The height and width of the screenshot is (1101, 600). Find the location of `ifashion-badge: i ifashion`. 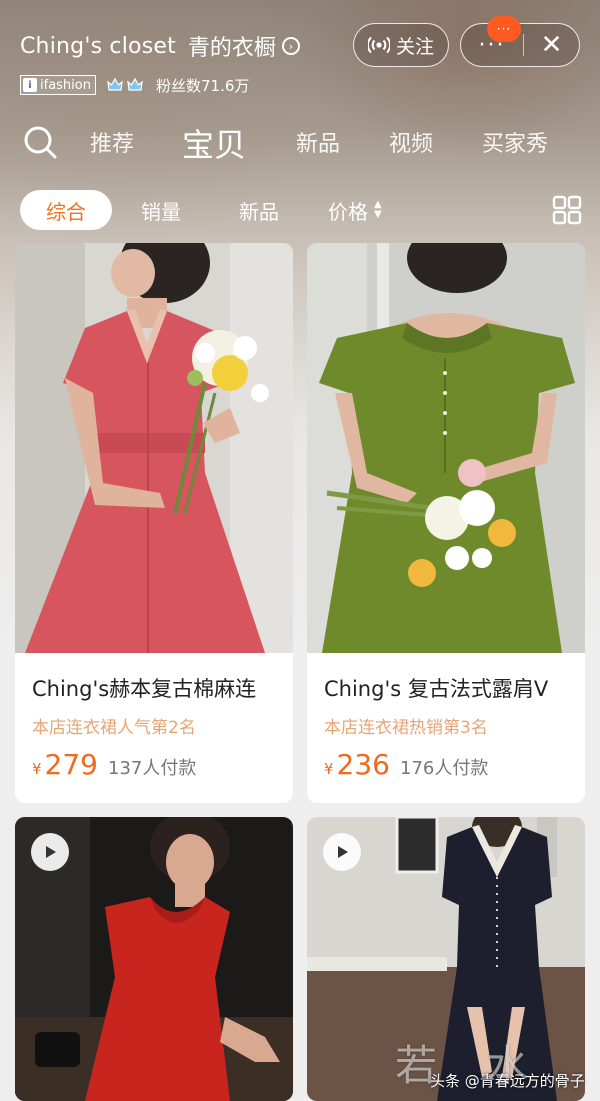

ifashion-badge: i ifashion is located at coordinates (58, 85).